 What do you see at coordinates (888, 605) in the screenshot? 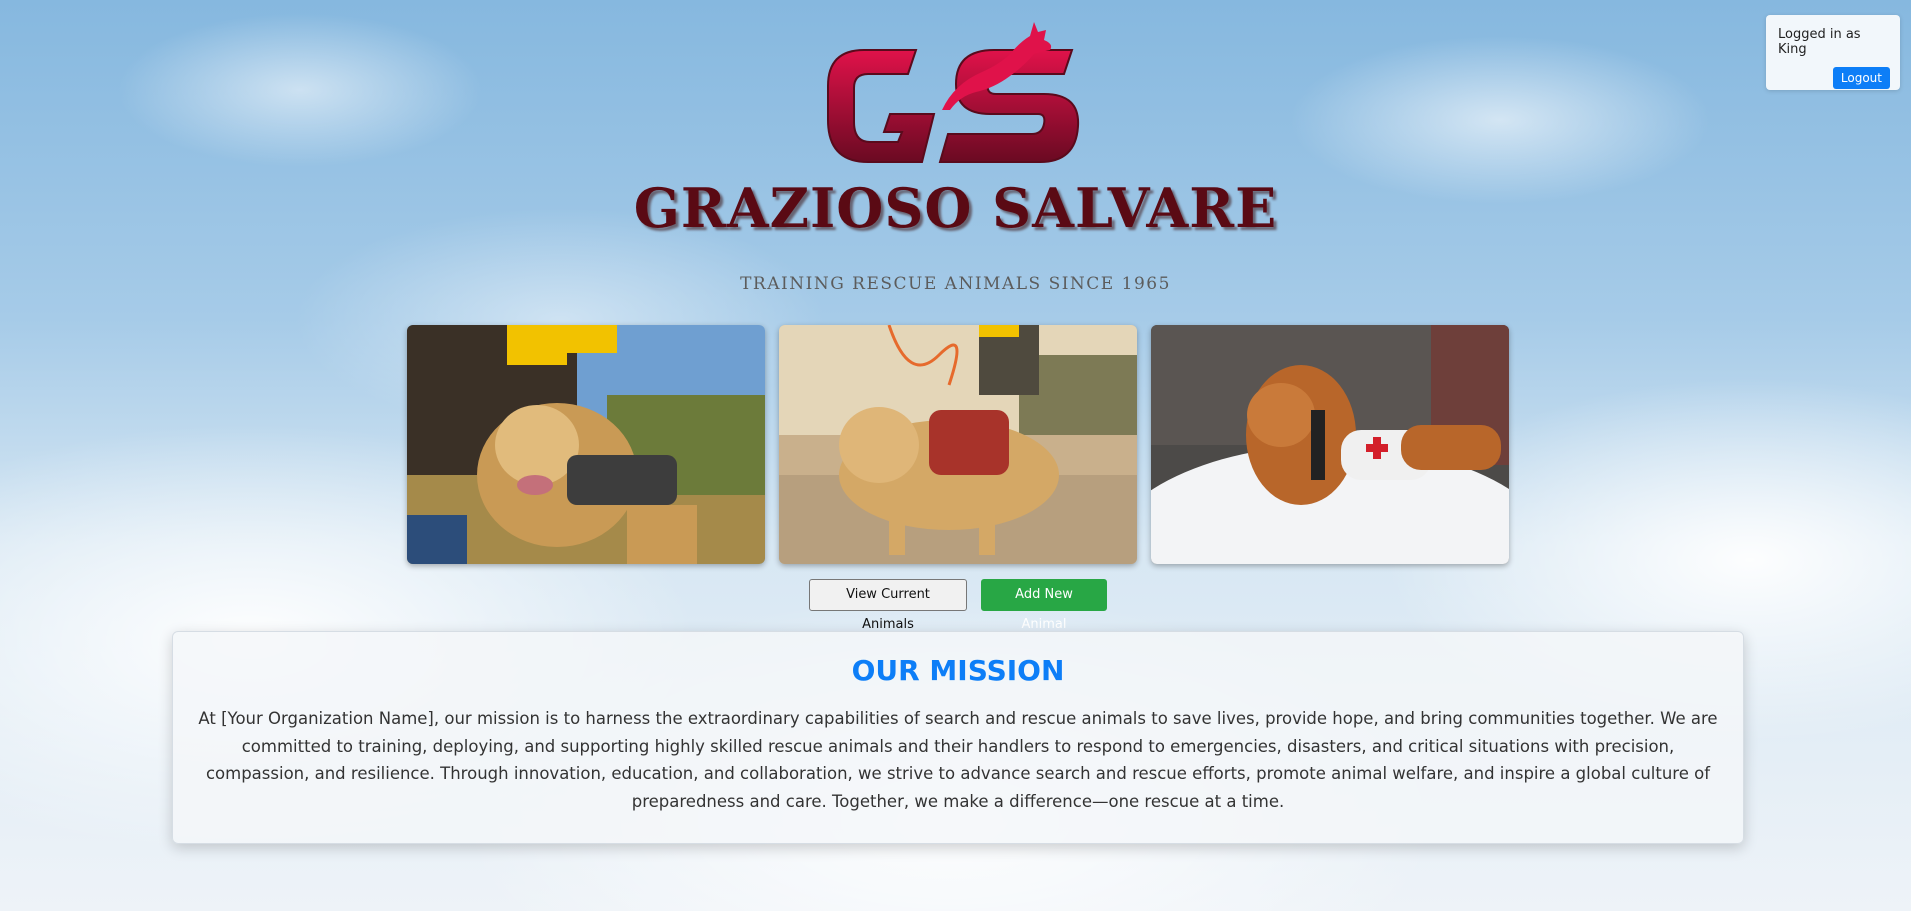
I see `view-current-animals-button: View Current Animals` at bounding box center [888, 605].